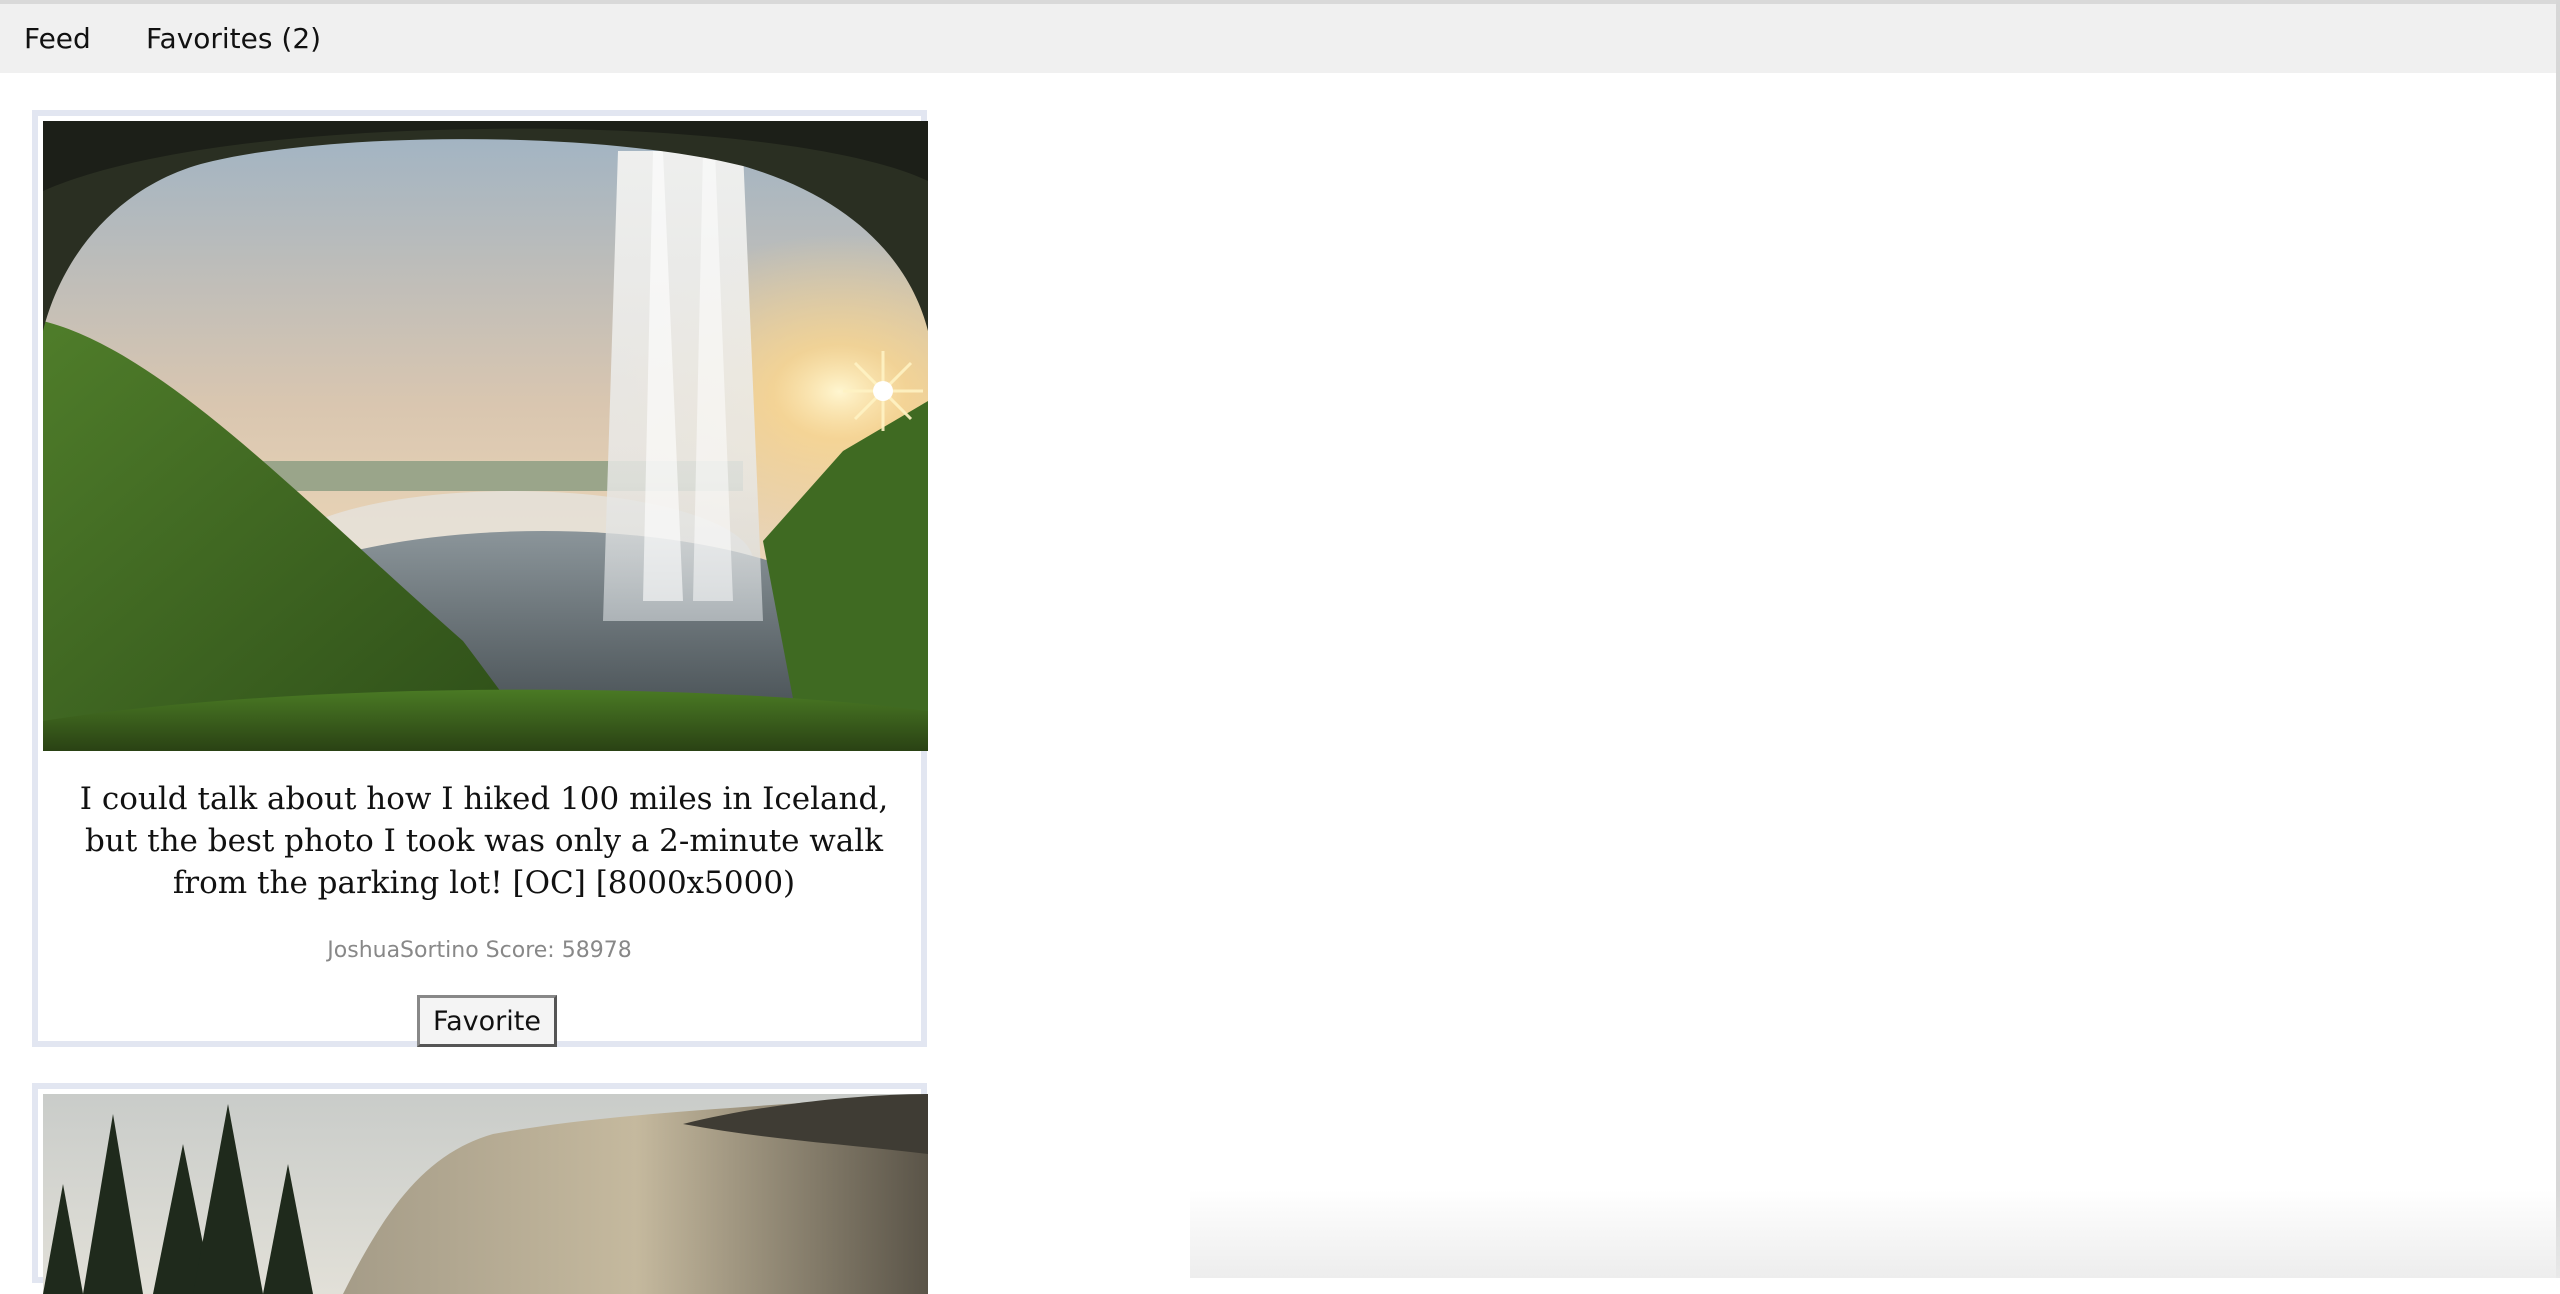 Image resolution: width=2560 pixels, height=1294 pixels. What do you see at coordinates (520, 950) in the screenshot?
I see `post-score-label: Score:` at bounding box center [520, 950].